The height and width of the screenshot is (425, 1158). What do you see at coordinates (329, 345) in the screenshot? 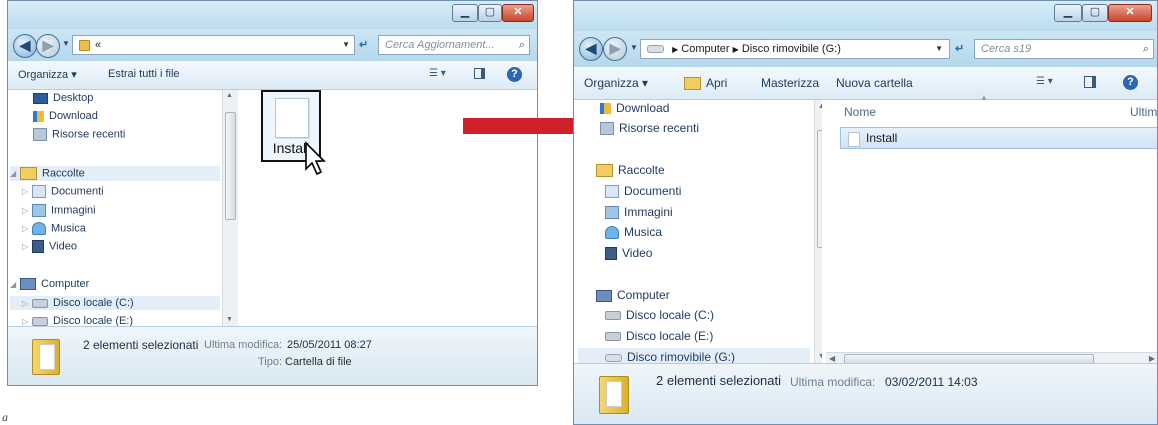
I see `modified-value: 25/05/2011 08:27` at bounding box center [329, 345].